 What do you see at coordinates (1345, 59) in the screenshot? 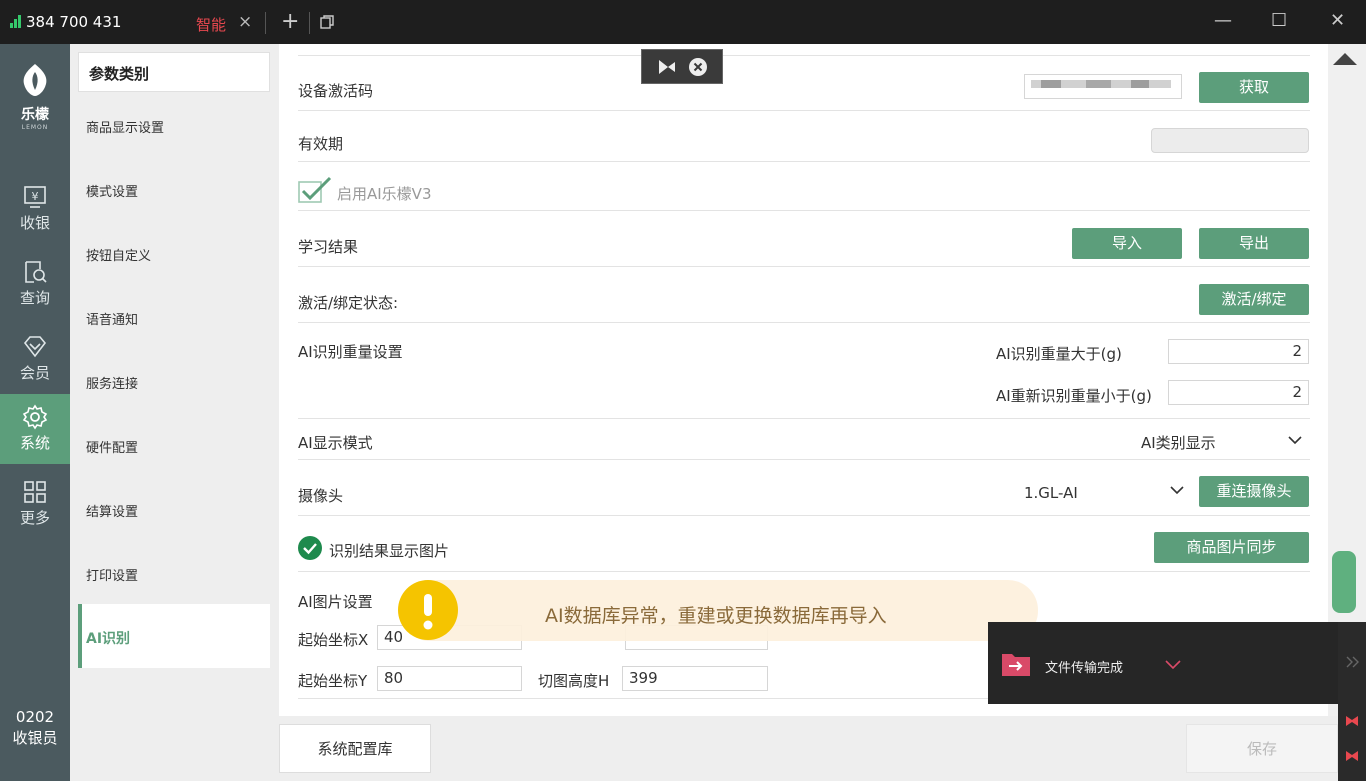
I see `scroll-up-icon` at bounding box center [1345, 59].